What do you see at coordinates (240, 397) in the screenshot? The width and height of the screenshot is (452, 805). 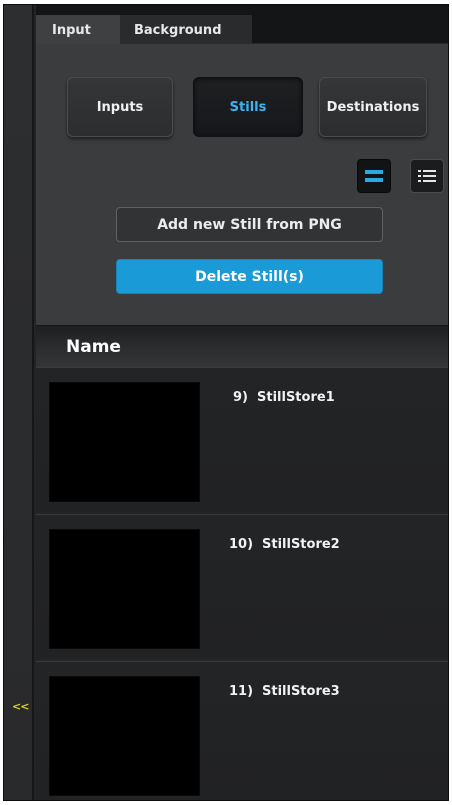 I see `row-index: 9)` at bounding box center [240, 397].